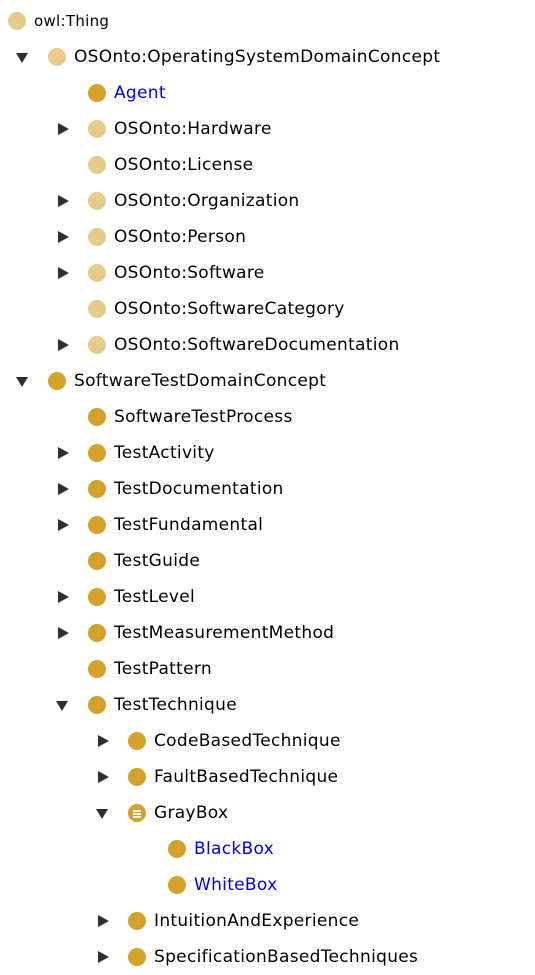  I want to click on tree-node: owl:Thing, so click(267, 21).